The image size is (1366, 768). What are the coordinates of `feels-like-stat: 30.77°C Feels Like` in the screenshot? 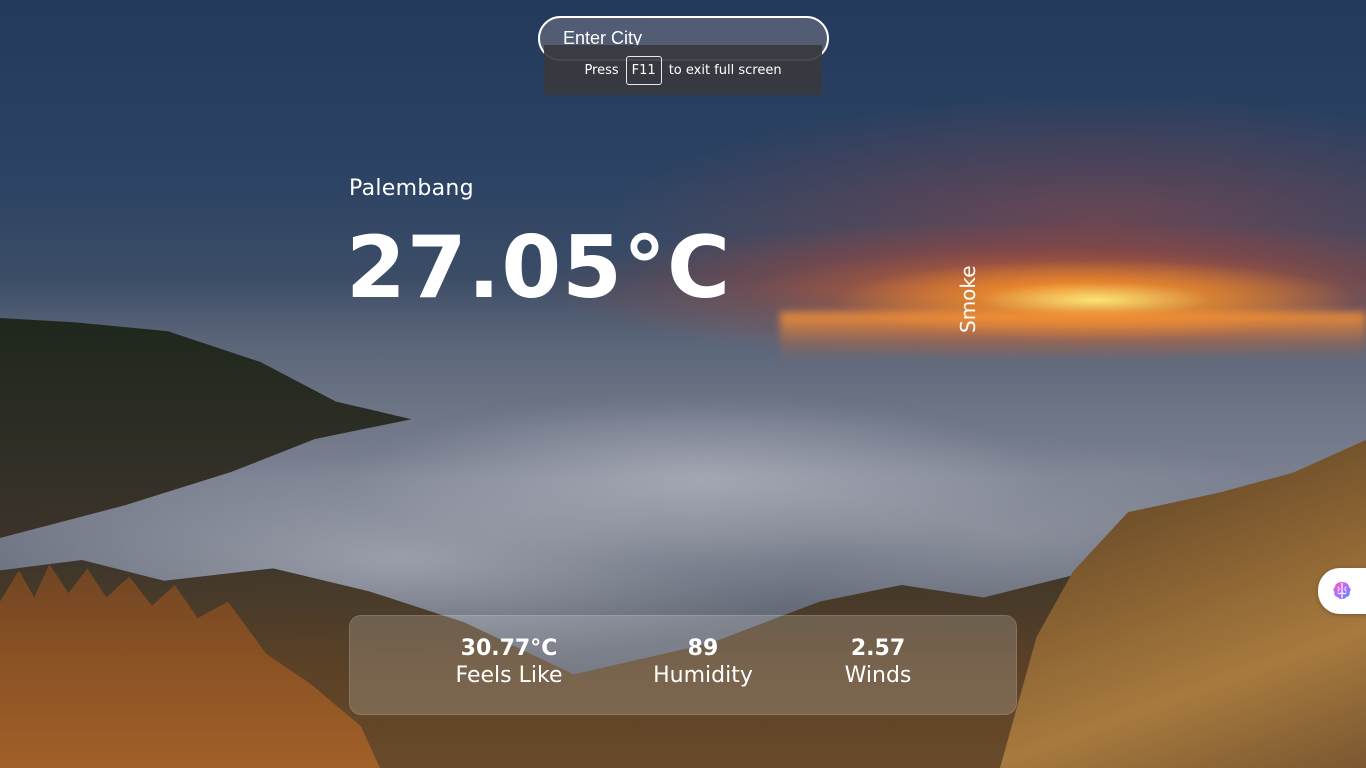 It's located at (509, 663).